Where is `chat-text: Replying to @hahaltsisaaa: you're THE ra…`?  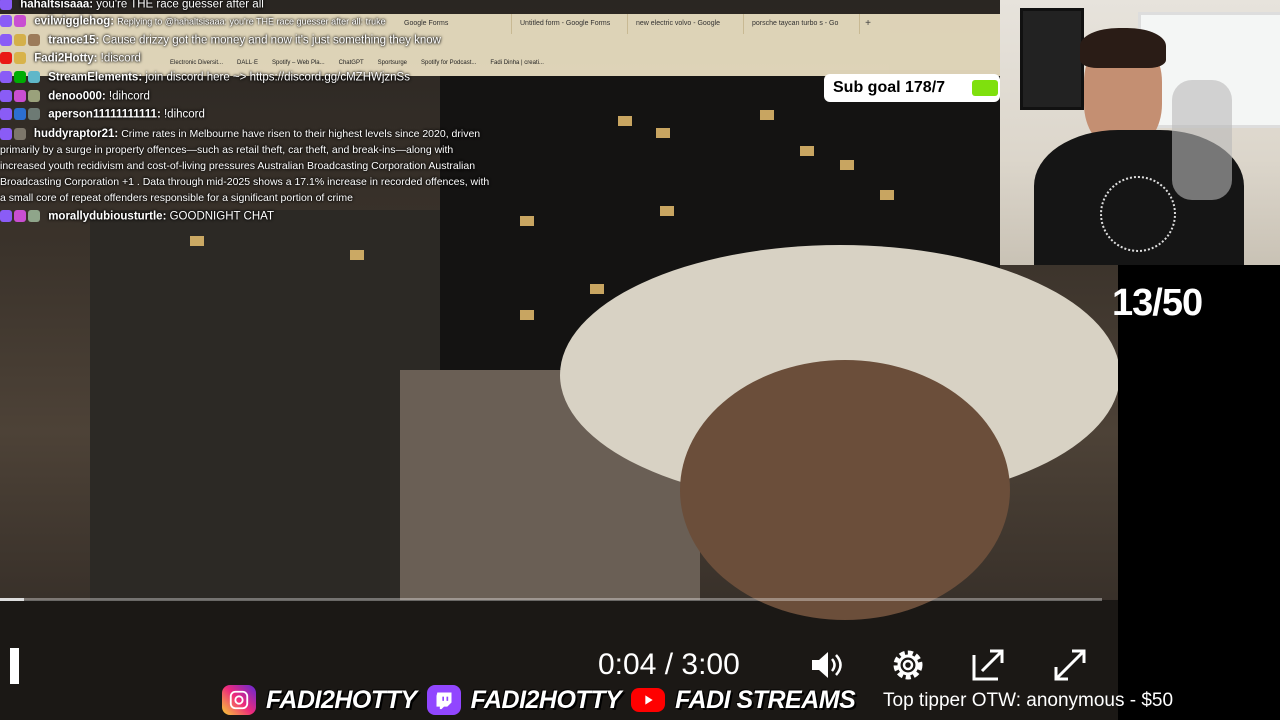 chat-text: Replying to @hahaltsisaaa: you're THE ra… is located at coordinates (251, 21).